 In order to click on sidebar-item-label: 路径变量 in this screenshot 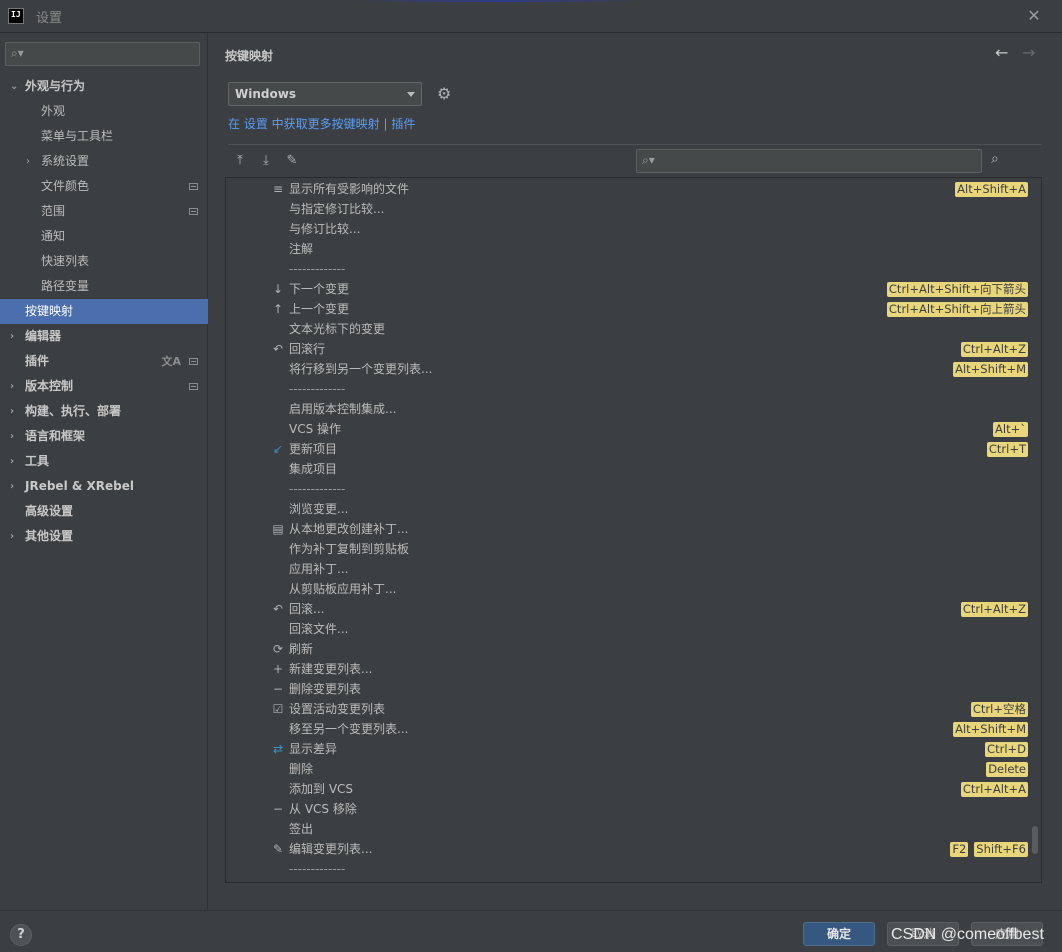, I will do `click(65, 286)`.